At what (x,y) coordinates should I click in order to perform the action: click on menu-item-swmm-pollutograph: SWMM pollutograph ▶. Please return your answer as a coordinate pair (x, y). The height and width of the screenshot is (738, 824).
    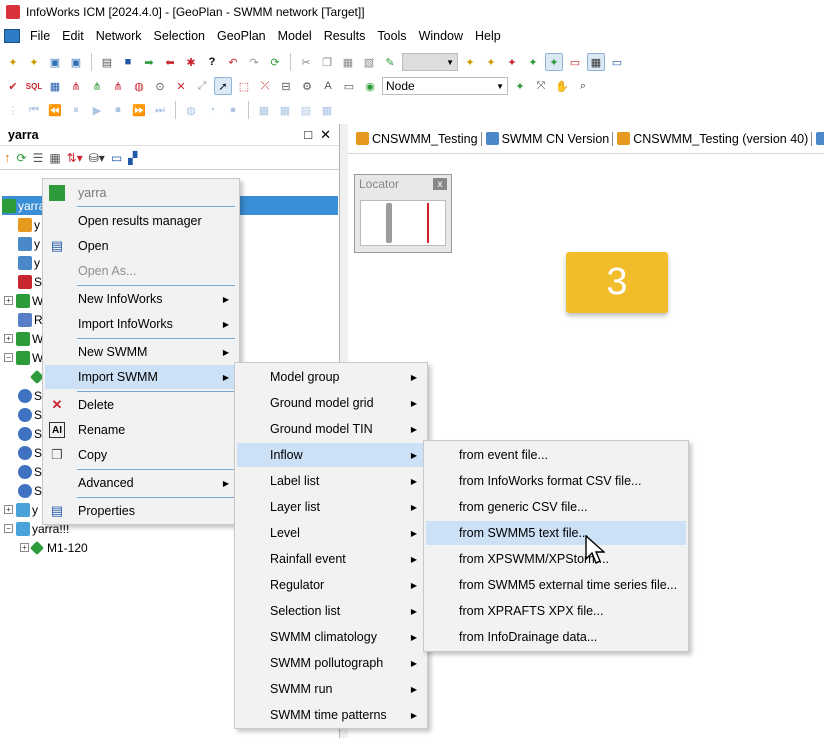
    Looking at the image, I should click on (331, 663).